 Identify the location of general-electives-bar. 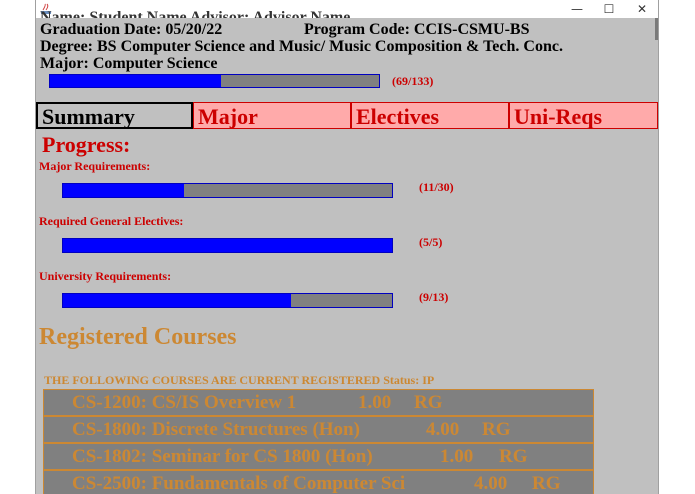
(227, 245).